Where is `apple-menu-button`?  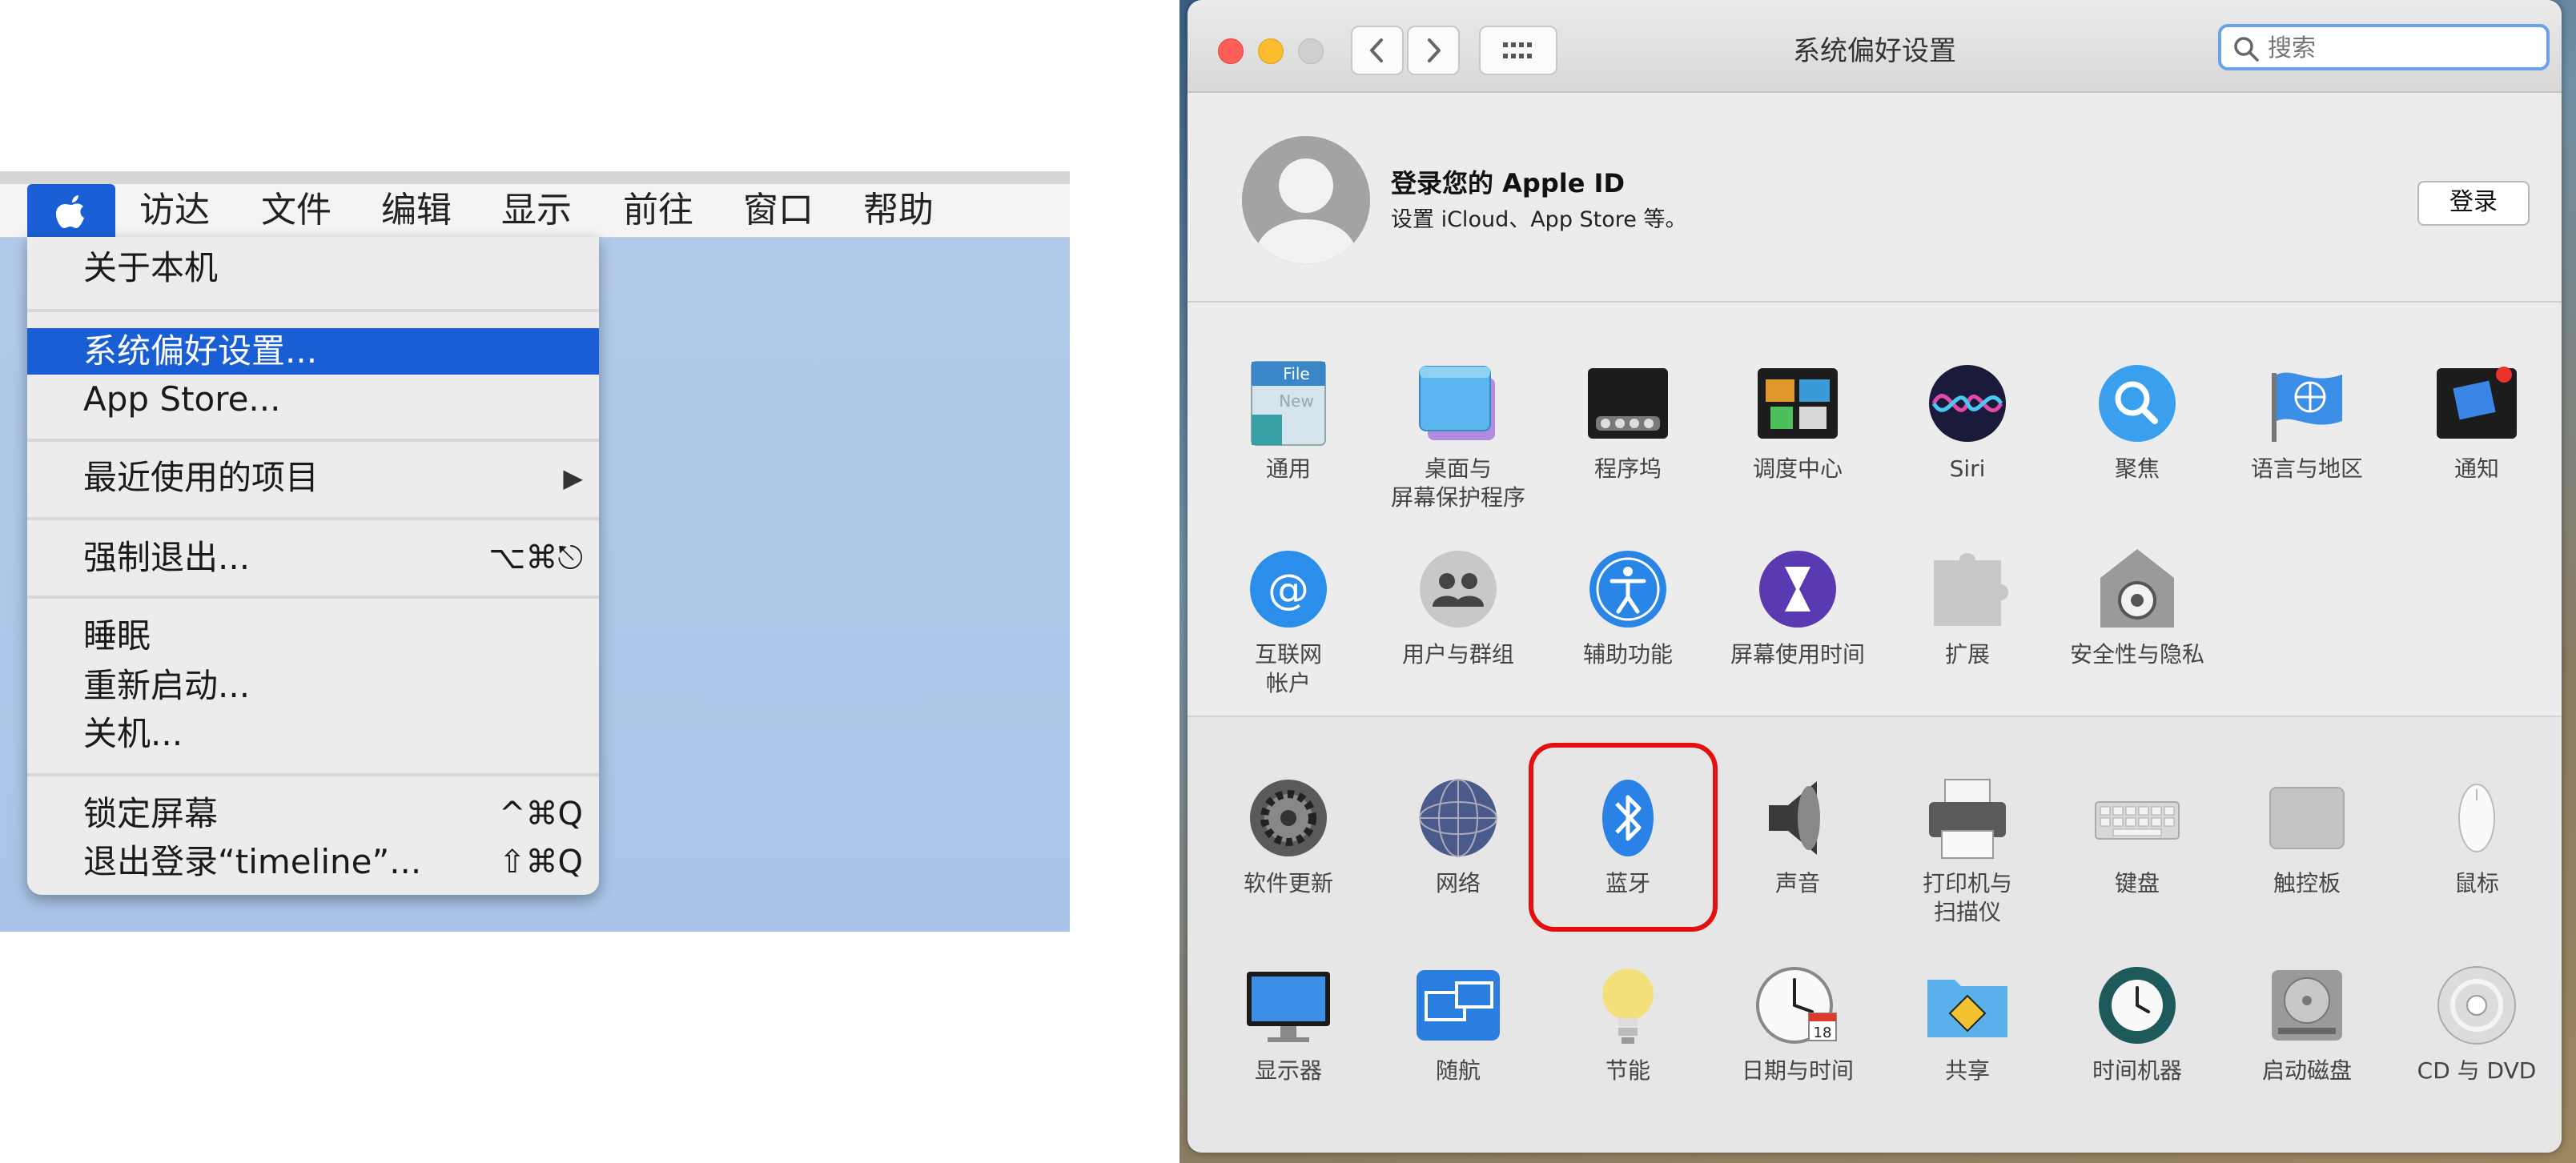 apple-menu-button is located at coordinates (71, 210).